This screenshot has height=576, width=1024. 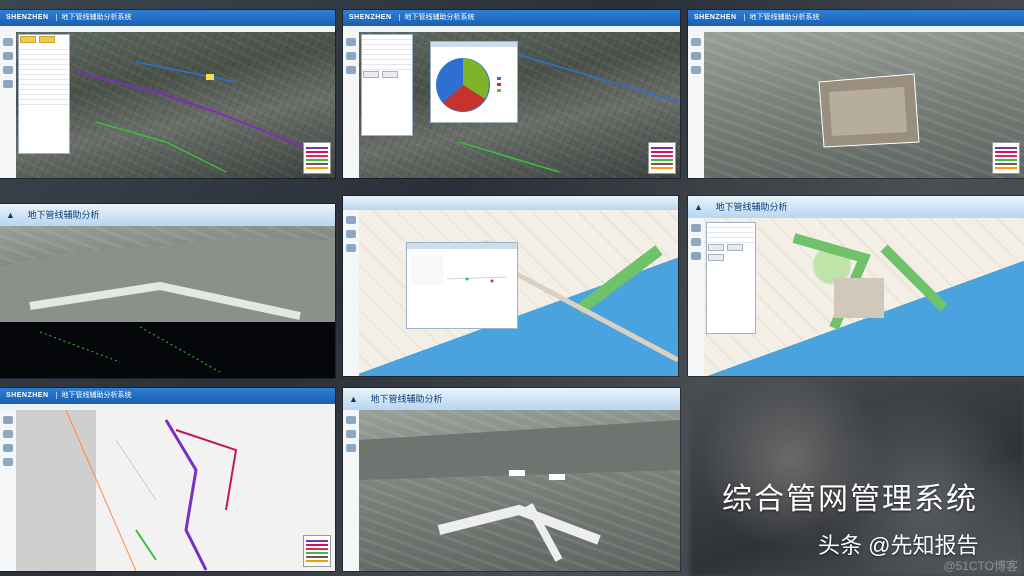 I want to click on profile-chart, so click(x=477, y=279).